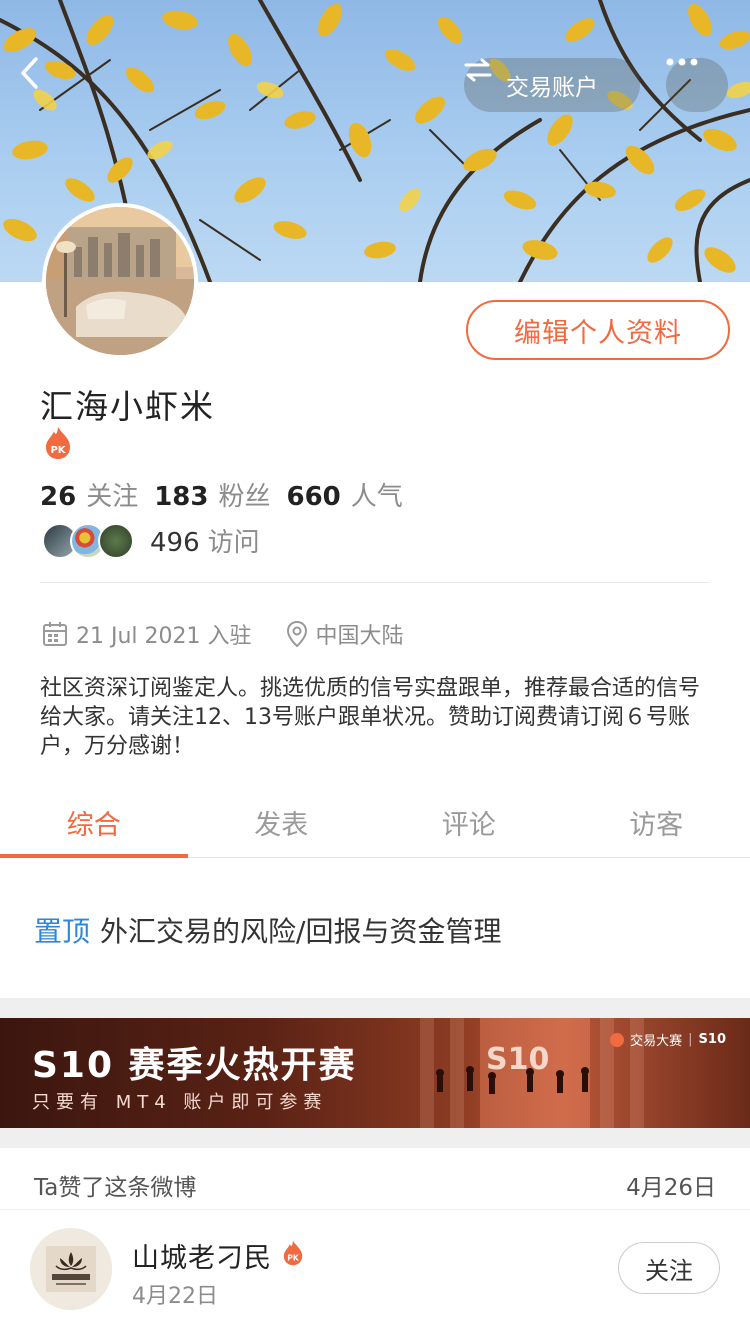 The width and height of the screenshot is (750, 1334). I want to click on post-author-avatar, so click(71, 1269).